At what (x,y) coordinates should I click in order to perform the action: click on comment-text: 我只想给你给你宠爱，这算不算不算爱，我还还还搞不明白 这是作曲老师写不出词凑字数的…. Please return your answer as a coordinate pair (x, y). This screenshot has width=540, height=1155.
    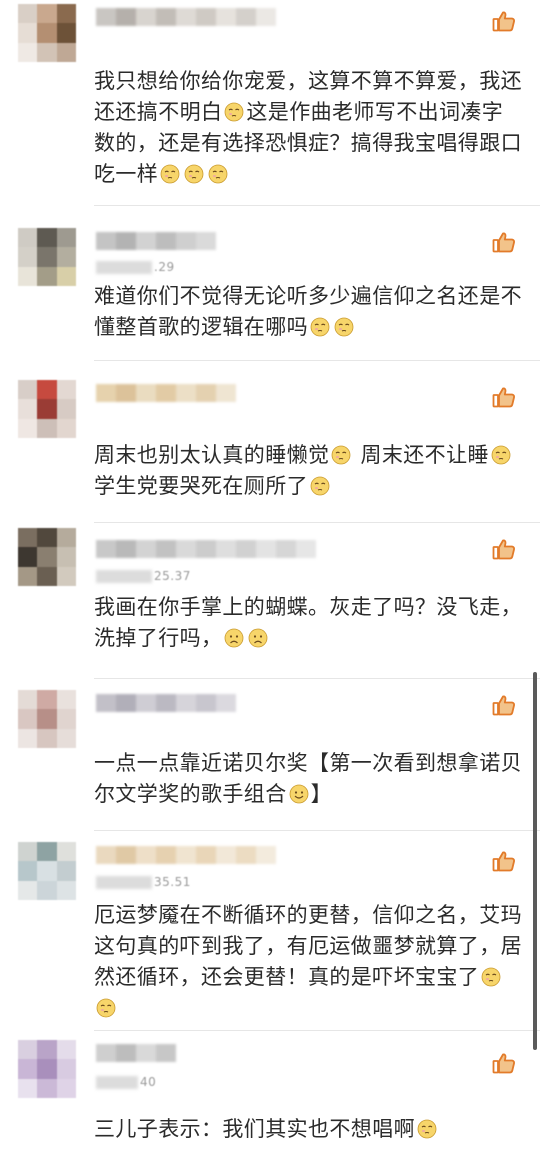
    Looking at the image, I should click on (309, 128).